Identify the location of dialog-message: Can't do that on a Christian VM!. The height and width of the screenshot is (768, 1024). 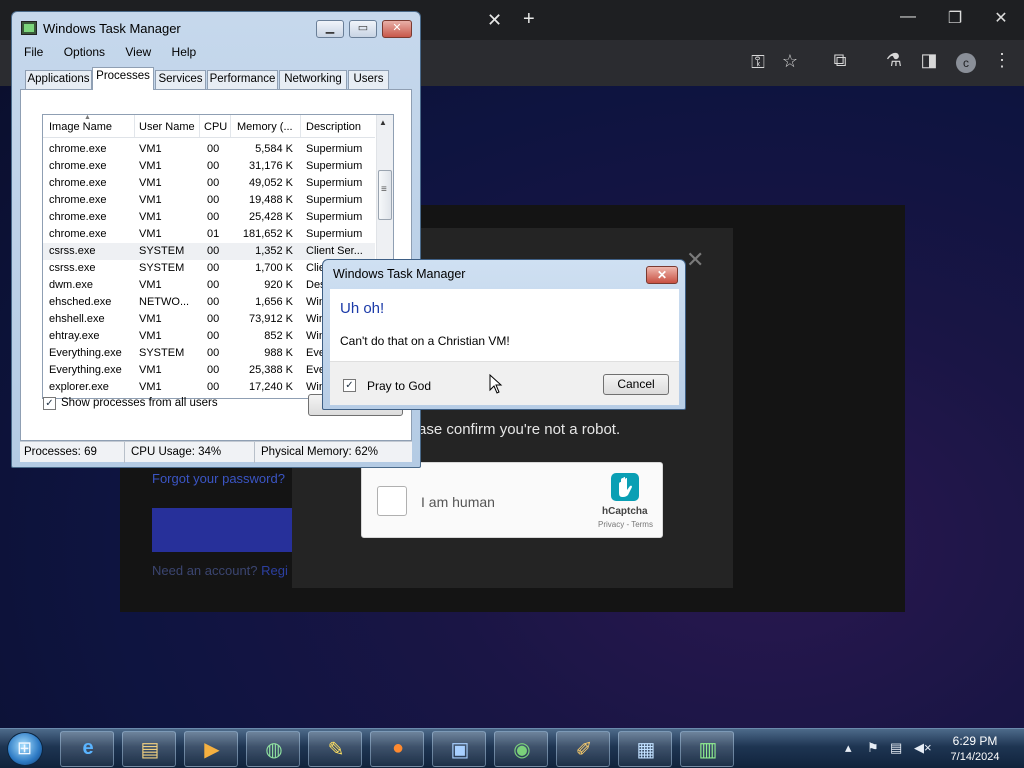
(425, 341).